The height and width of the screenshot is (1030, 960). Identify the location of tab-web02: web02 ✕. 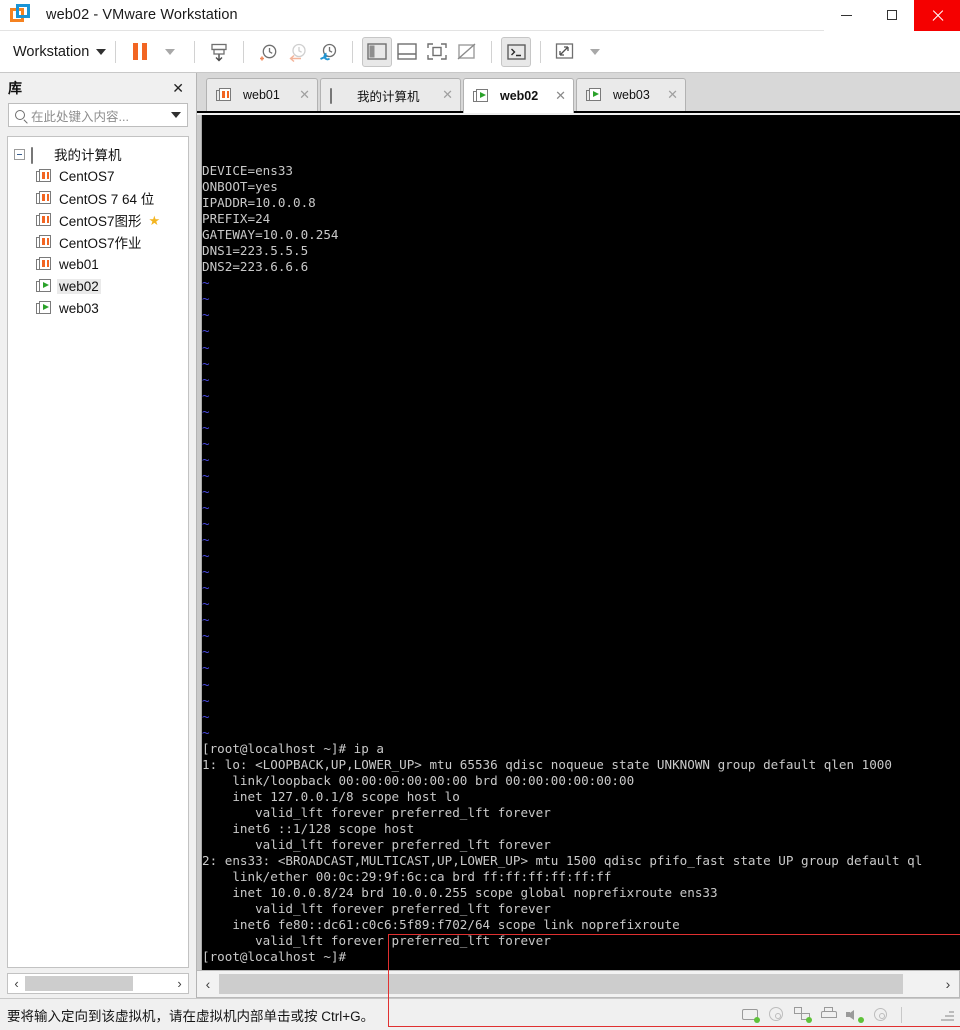
(518, 95).